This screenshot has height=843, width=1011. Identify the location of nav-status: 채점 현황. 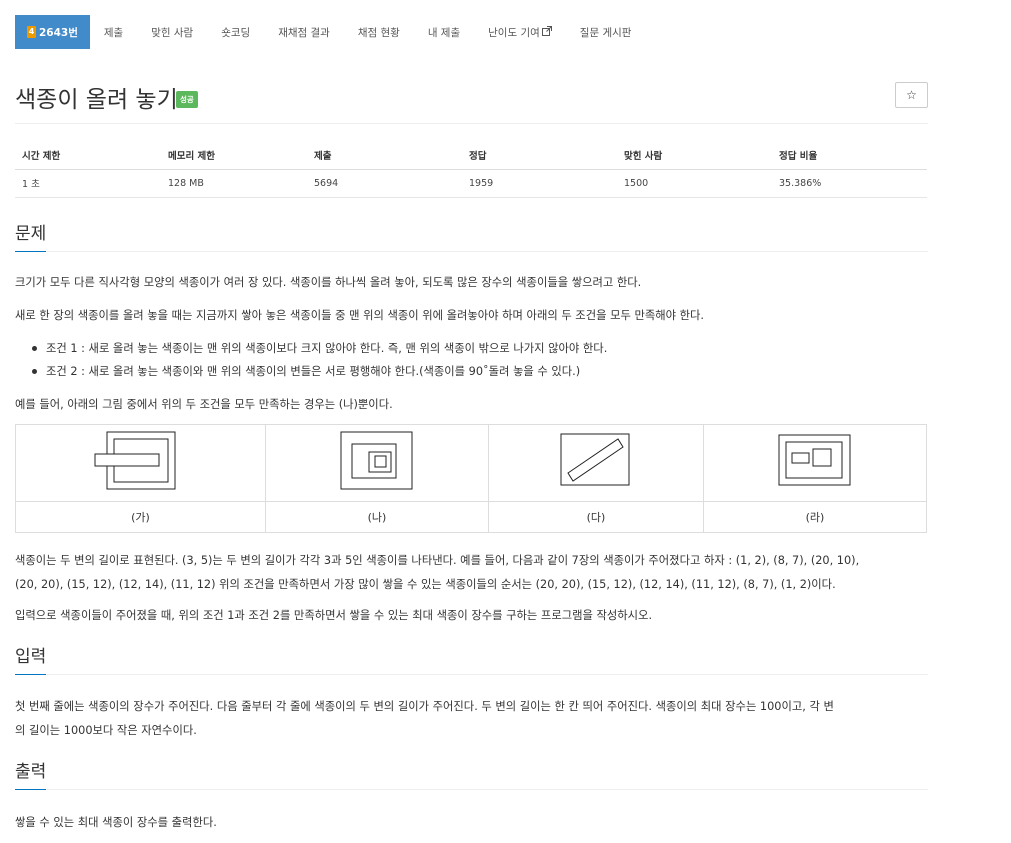
(379, 32).